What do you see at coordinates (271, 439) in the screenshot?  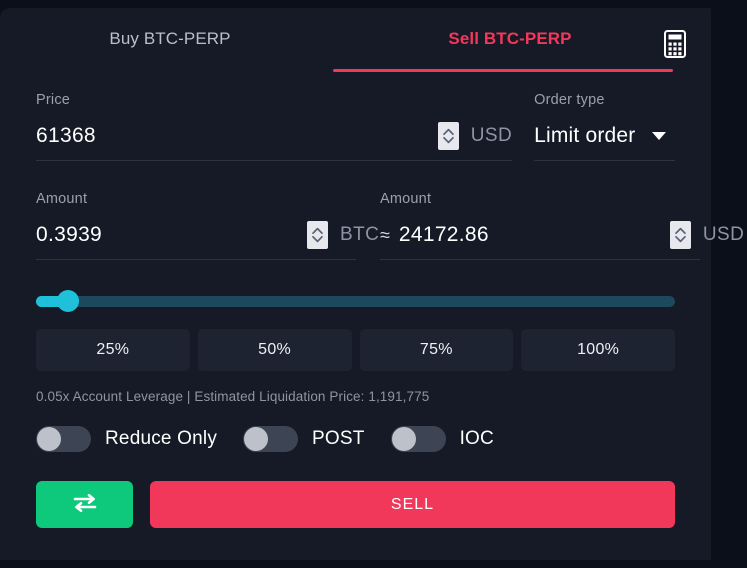 I see `post-toggle` at bounding box center [271, 439].